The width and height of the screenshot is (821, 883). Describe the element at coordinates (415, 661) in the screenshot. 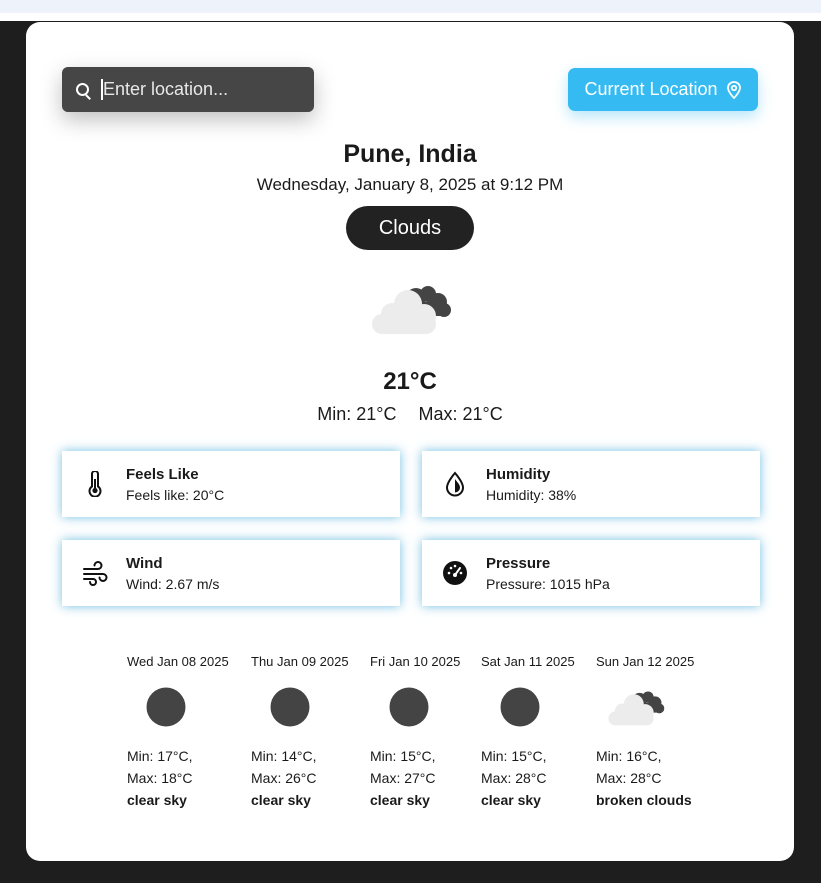

I see `forecast-date: Fri Jan 10 2025` at that location.